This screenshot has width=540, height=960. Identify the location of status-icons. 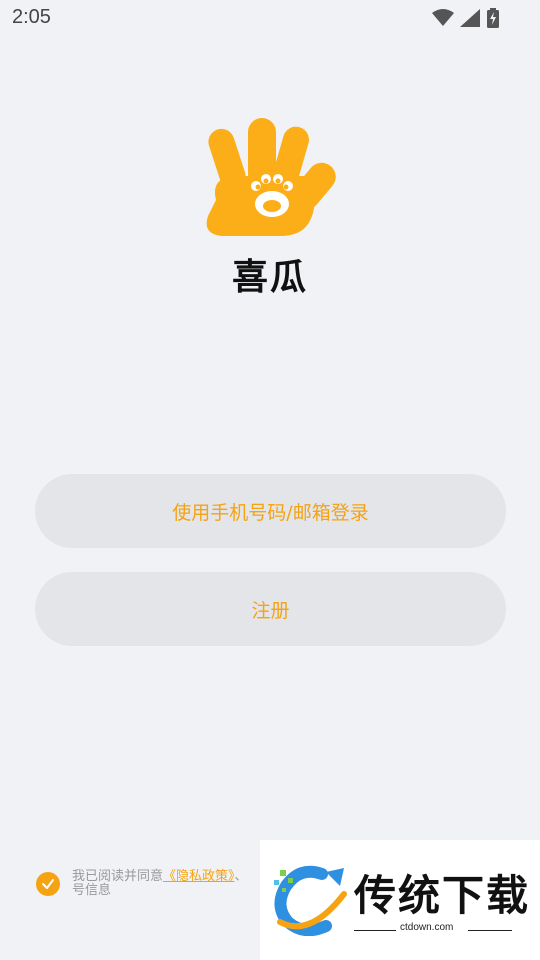
(466, 20).